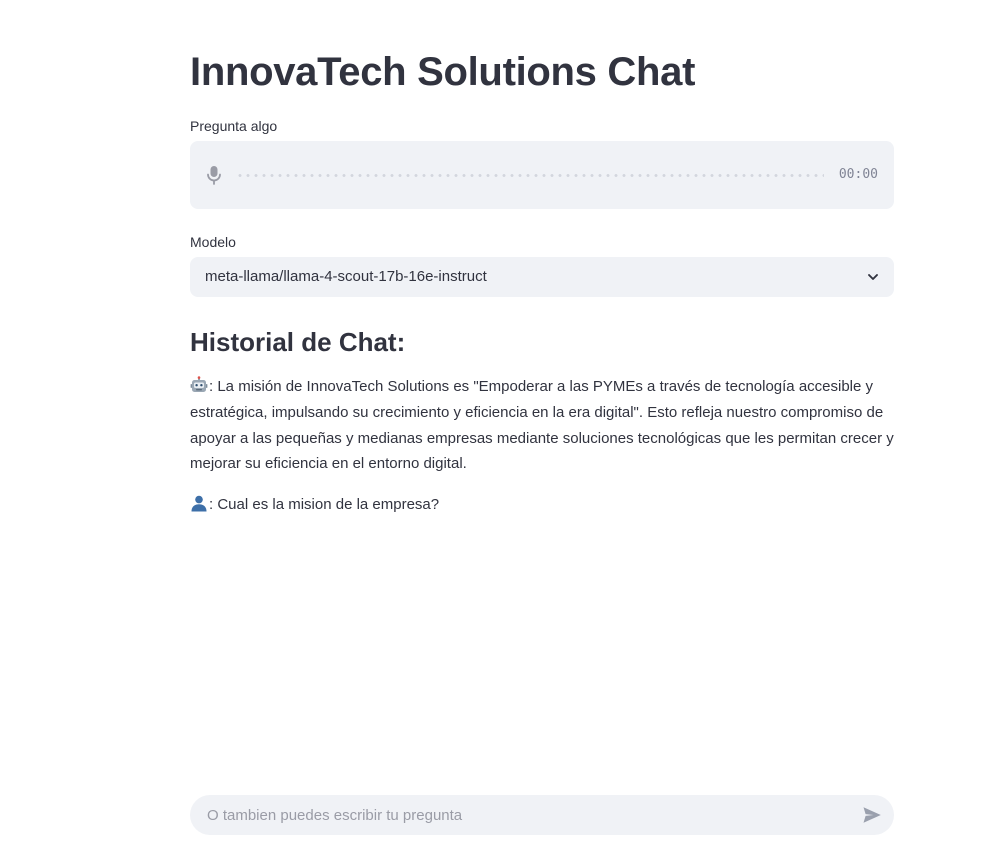 The width and height of the screenshot is (1006, 862). I want to click on microphone-icon, so click(214, 175).